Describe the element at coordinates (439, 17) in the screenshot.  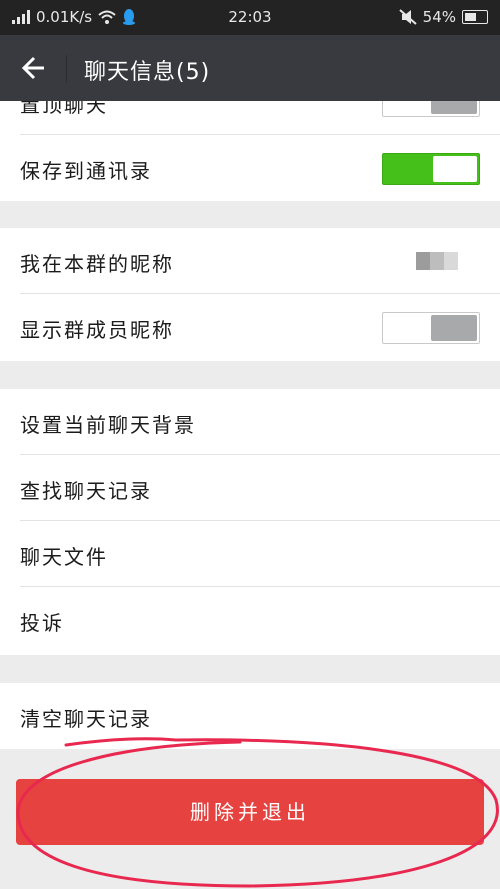
I see `battery-percent: 54%` at that location.